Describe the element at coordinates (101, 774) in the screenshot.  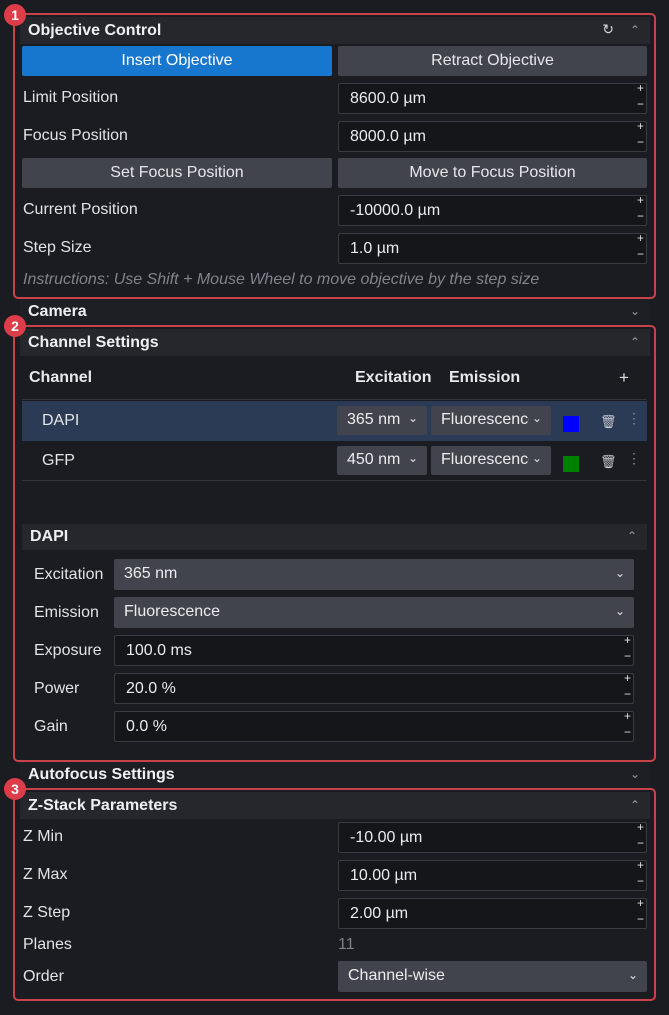
I see `section-title: Autofocus Settings` at that location.